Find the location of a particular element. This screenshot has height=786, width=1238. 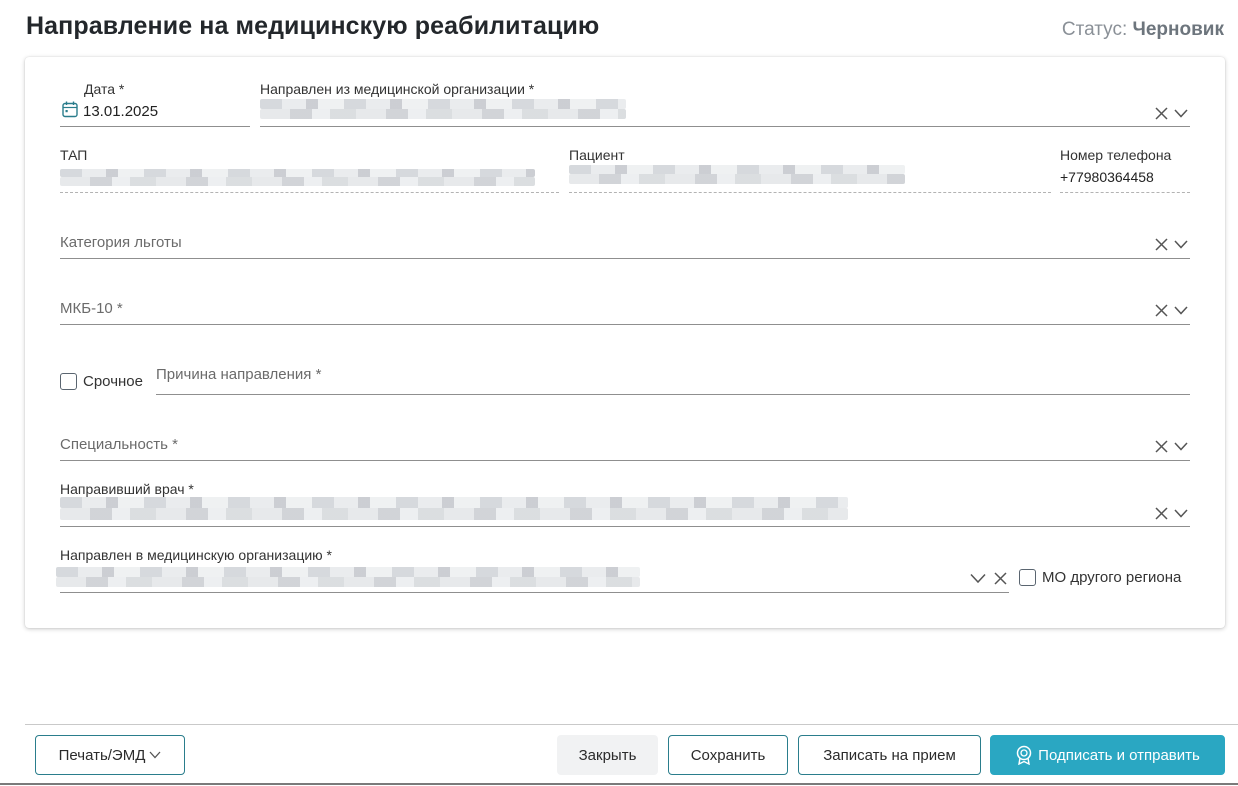

save-button: Сохранить is located at coordinates (728, 755).